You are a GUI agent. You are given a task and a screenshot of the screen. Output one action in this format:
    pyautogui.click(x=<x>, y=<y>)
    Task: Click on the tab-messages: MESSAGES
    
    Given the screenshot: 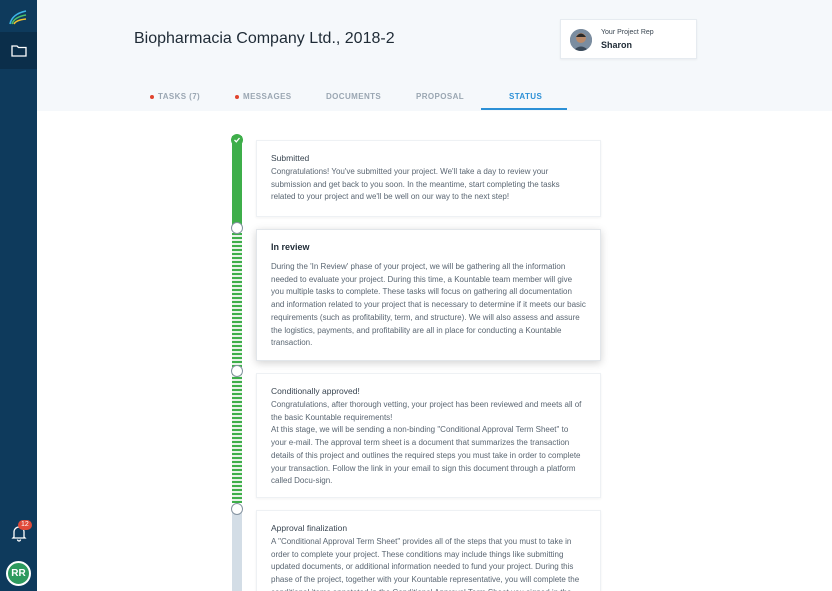 What is the action you would take?
    pyautogui.click(x=263, y=96)
    